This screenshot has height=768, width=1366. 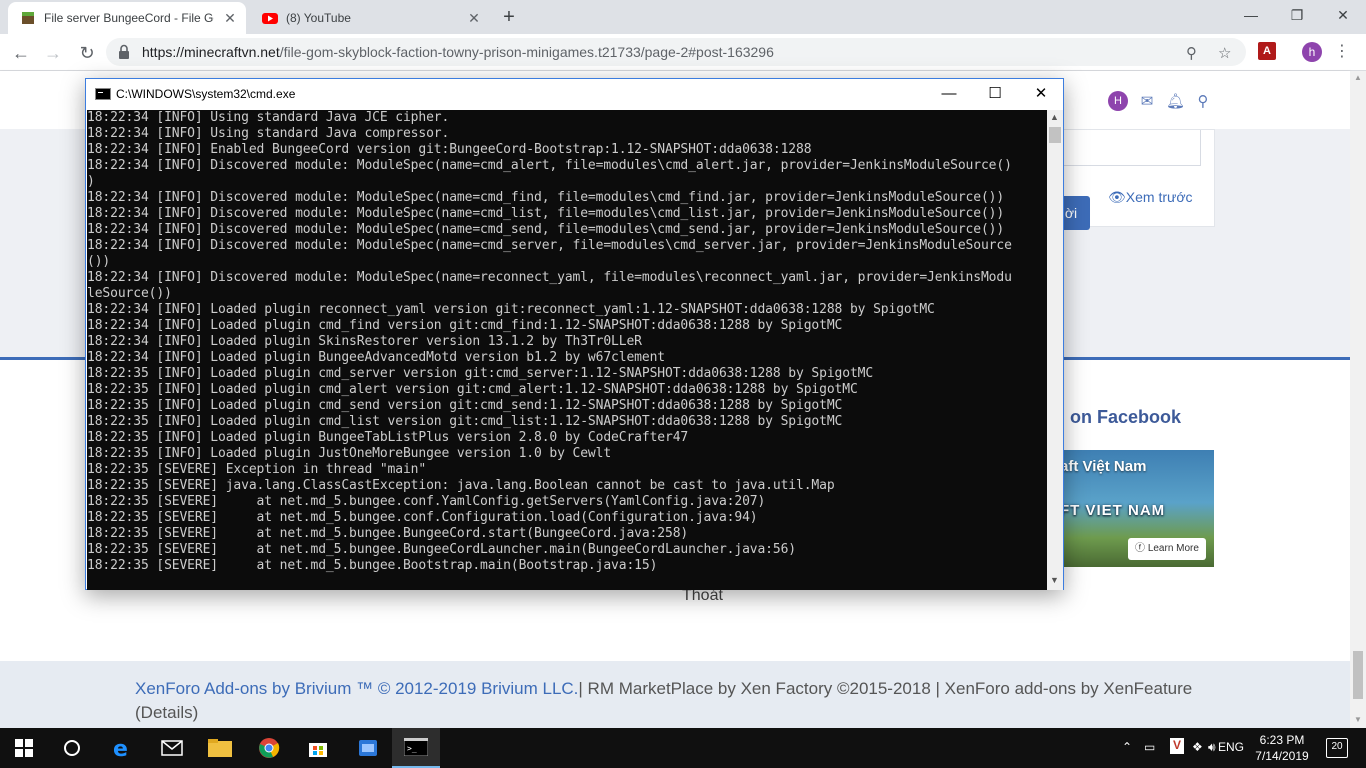 What do you see at coordinates (683, 748) in the screenshot?
I see `windows-taskbar: e >_ ⌃ ▭ V ❖ 🔊︎ ENG 6:23 PM 7/14/2019 20` at bounding box center [683, 748].